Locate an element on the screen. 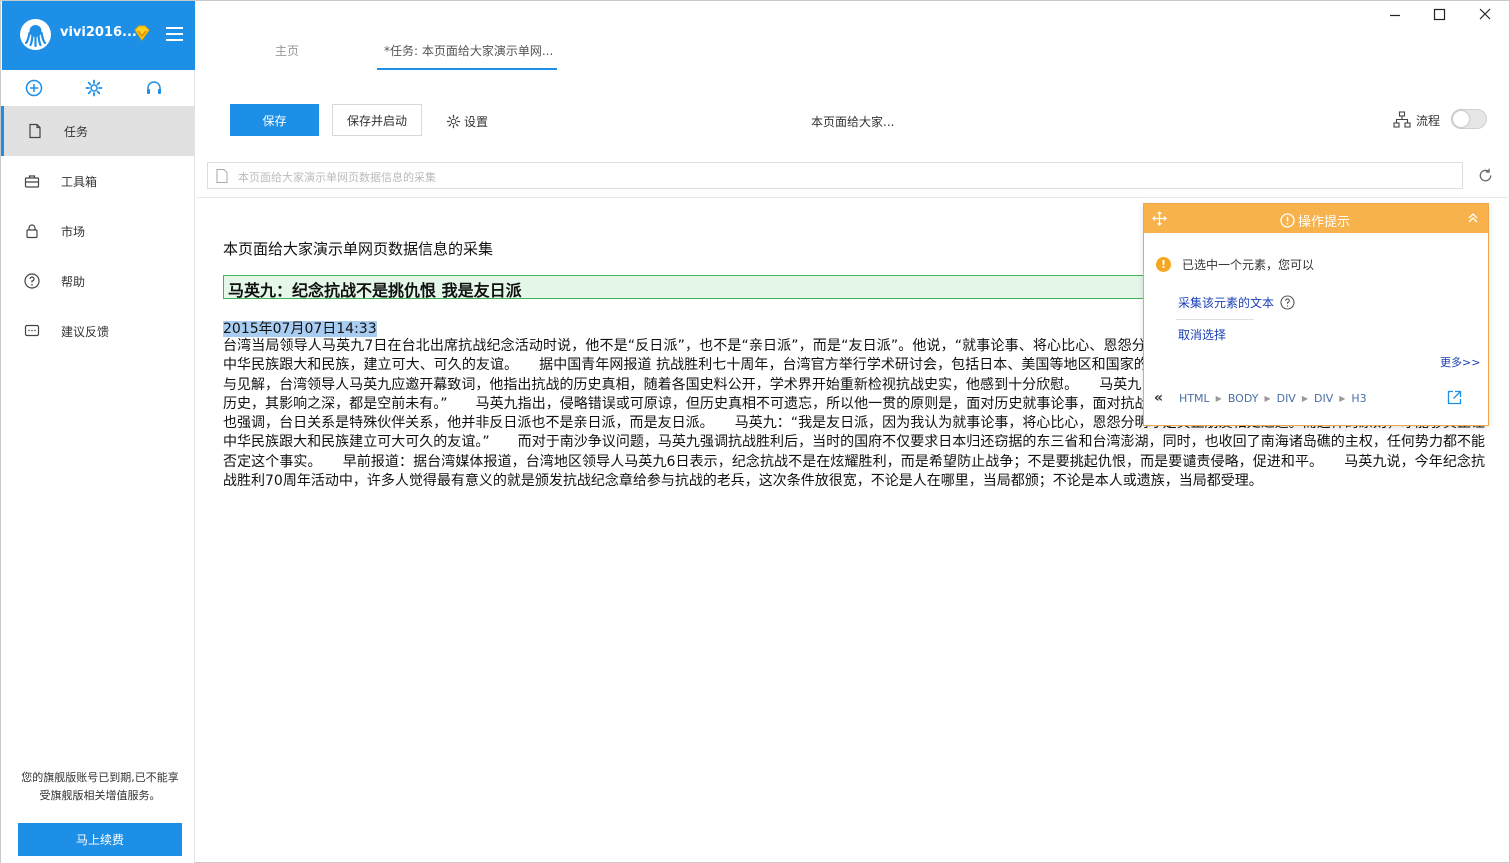 The height and width of the screenshot is (863, 1510). tip-title-text: 操作提示 is located at coordinates (1324, 222).